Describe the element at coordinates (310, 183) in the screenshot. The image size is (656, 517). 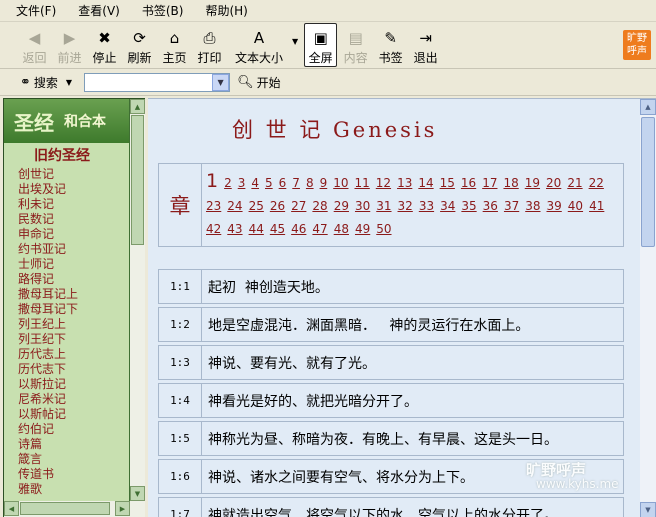
I see `chapter-link: 8` at that location.